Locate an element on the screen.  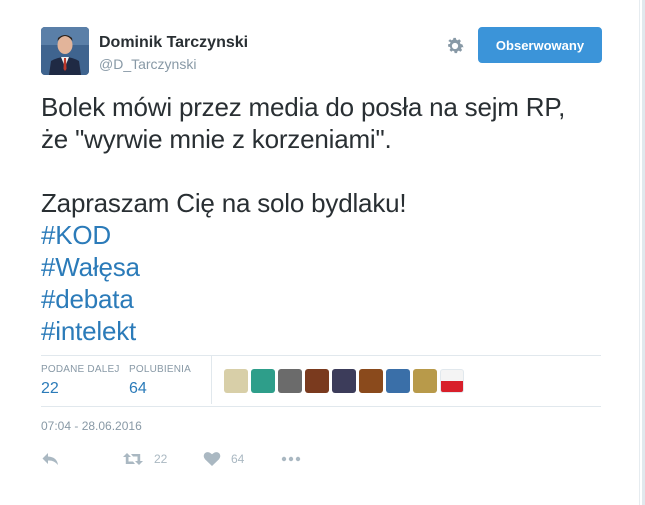
retweets-count: 22 is located at coordinates (80, 389).